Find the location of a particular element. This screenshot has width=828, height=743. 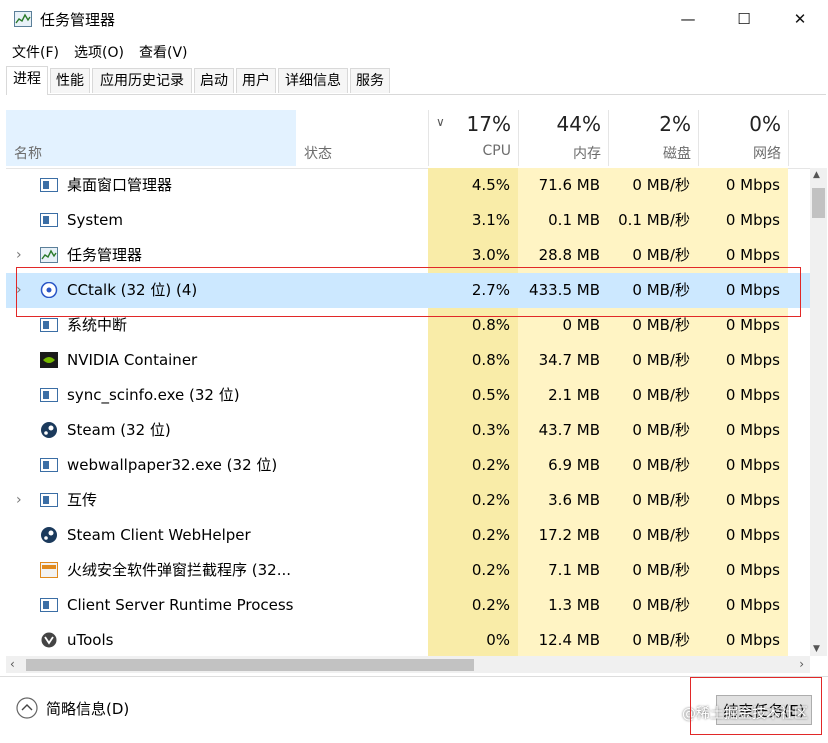

vertical-scrollbar: ▲ ▼ is located at coordinates (818, 412).